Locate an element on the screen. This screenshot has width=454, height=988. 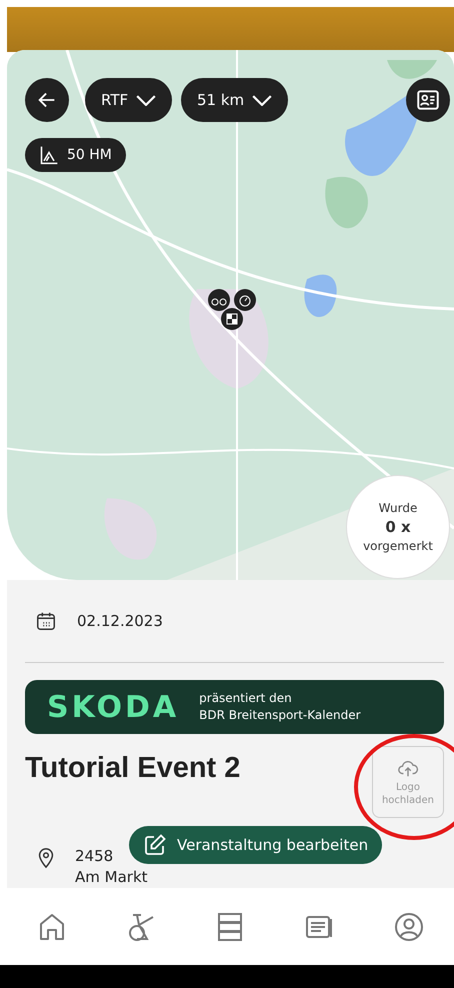
elevation-chip: 50 HM is located at coordinates (75, 155).